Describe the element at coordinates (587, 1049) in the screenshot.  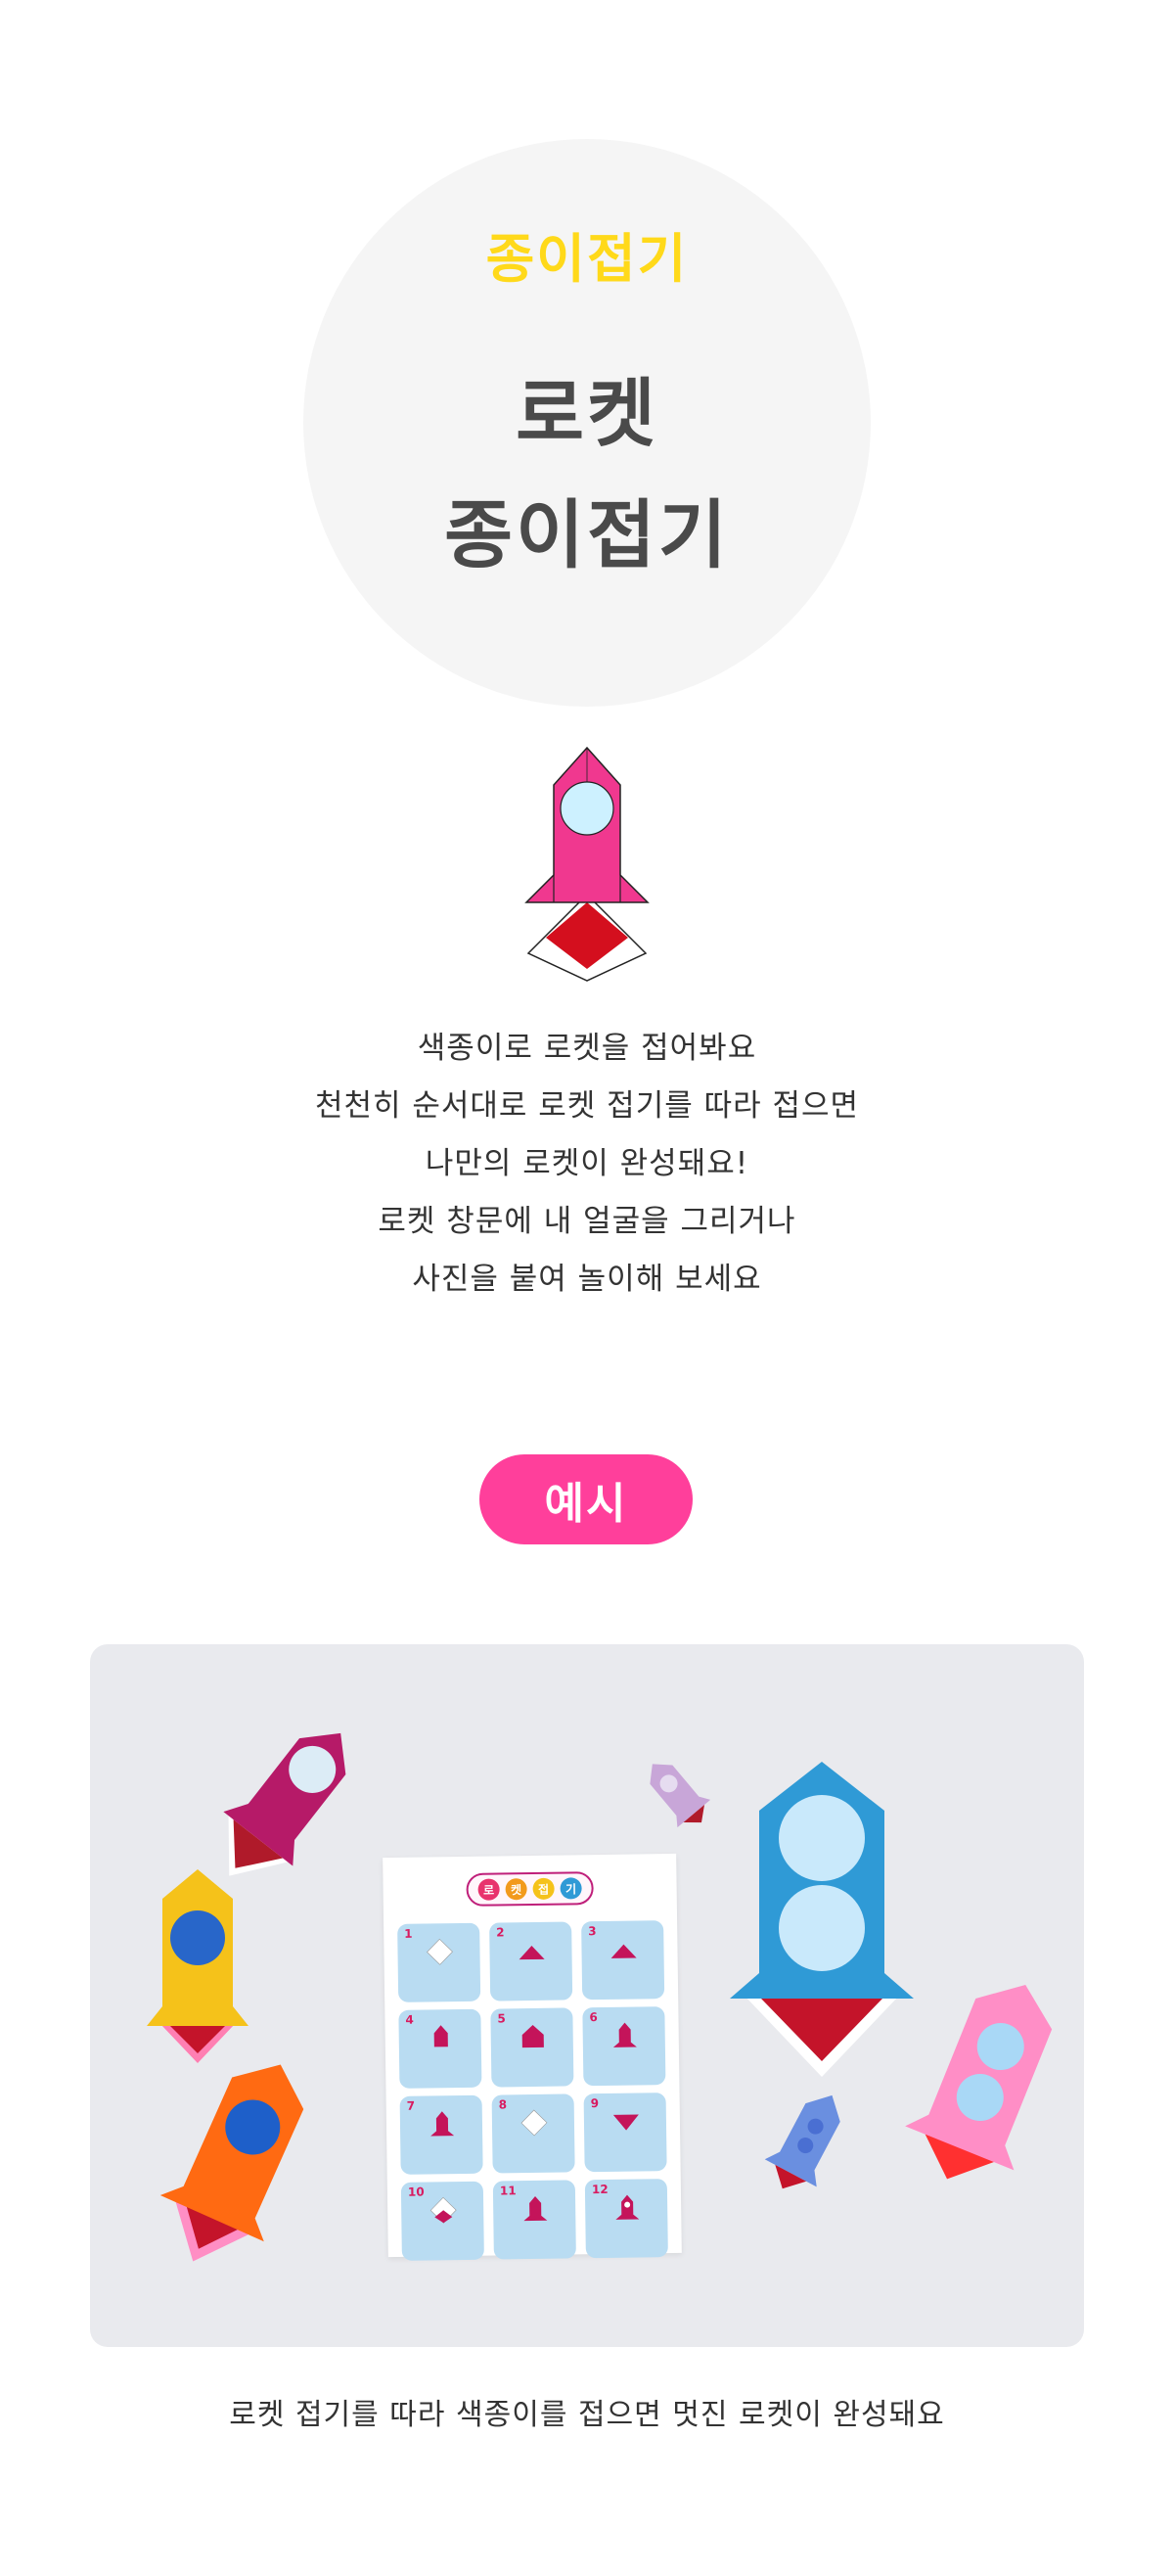
I see `intro-line: 색종이로 로켓을 접어봐요` at that location.